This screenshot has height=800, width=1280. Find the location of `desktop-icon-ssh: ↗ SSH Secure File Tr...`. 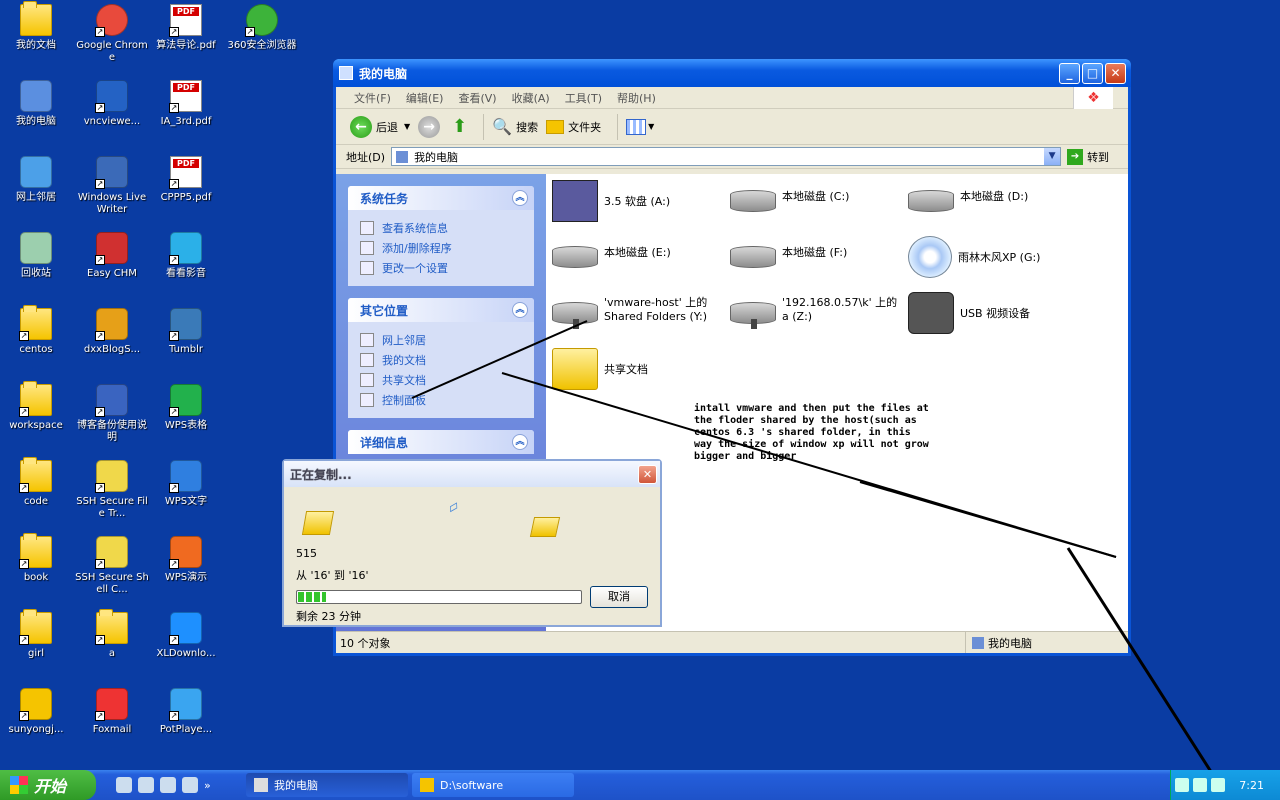

desktop-icon-ssh: ↗ SSH Secure File Tr... is located at coordinates (112, 490).